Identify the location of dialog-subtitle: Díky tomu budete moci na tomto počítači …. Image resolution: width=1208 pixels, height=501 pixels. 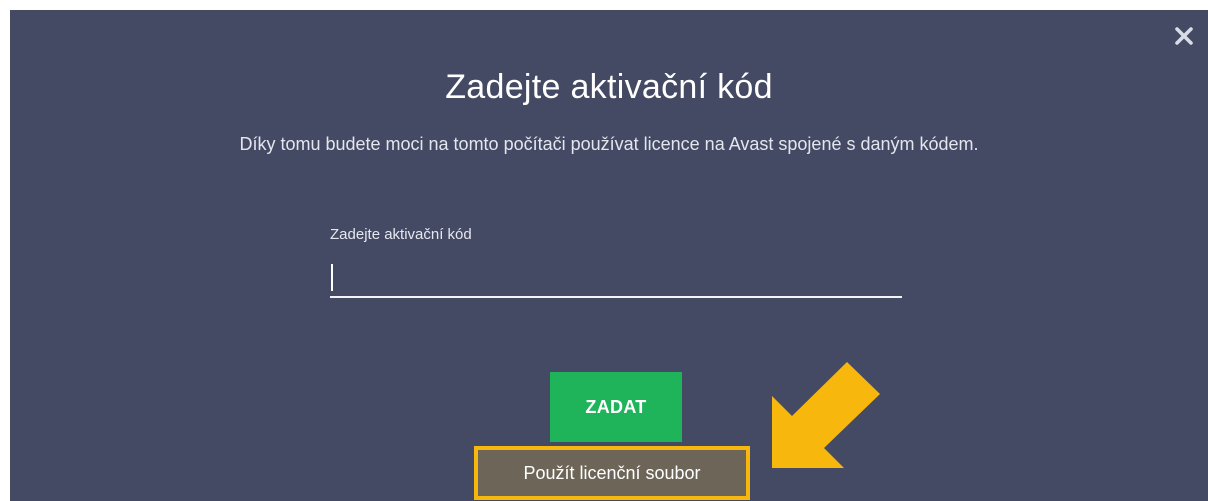
(609, 144).